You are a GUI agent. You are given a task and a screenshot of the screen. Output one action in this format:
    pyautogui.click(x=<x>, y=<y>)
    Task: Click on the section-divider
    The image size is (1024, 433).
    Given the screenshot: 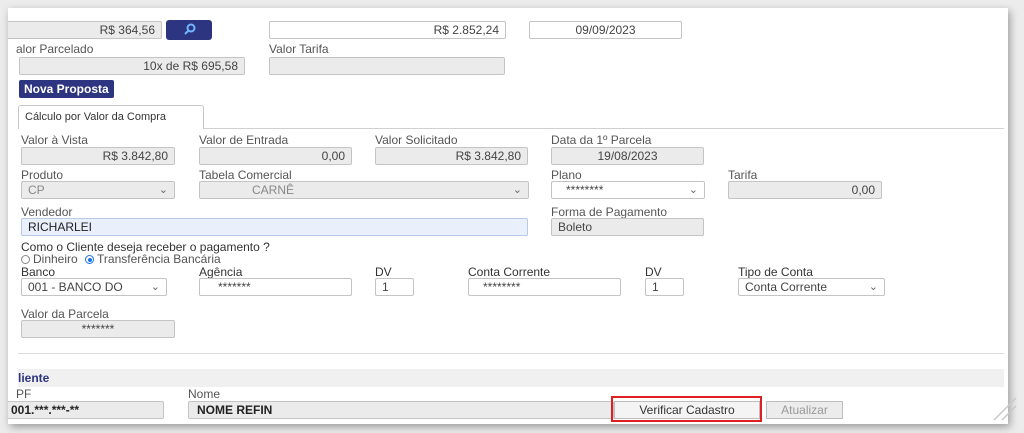 What is the action you would take?
    pyautogui.click(x=511, y=353)
    